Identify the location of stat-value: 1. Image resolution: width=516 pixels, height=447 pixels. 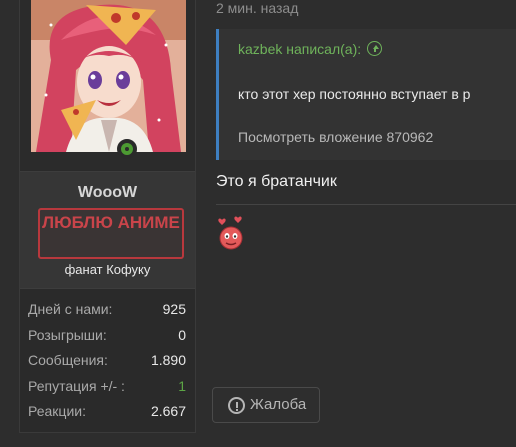
(182, 385).